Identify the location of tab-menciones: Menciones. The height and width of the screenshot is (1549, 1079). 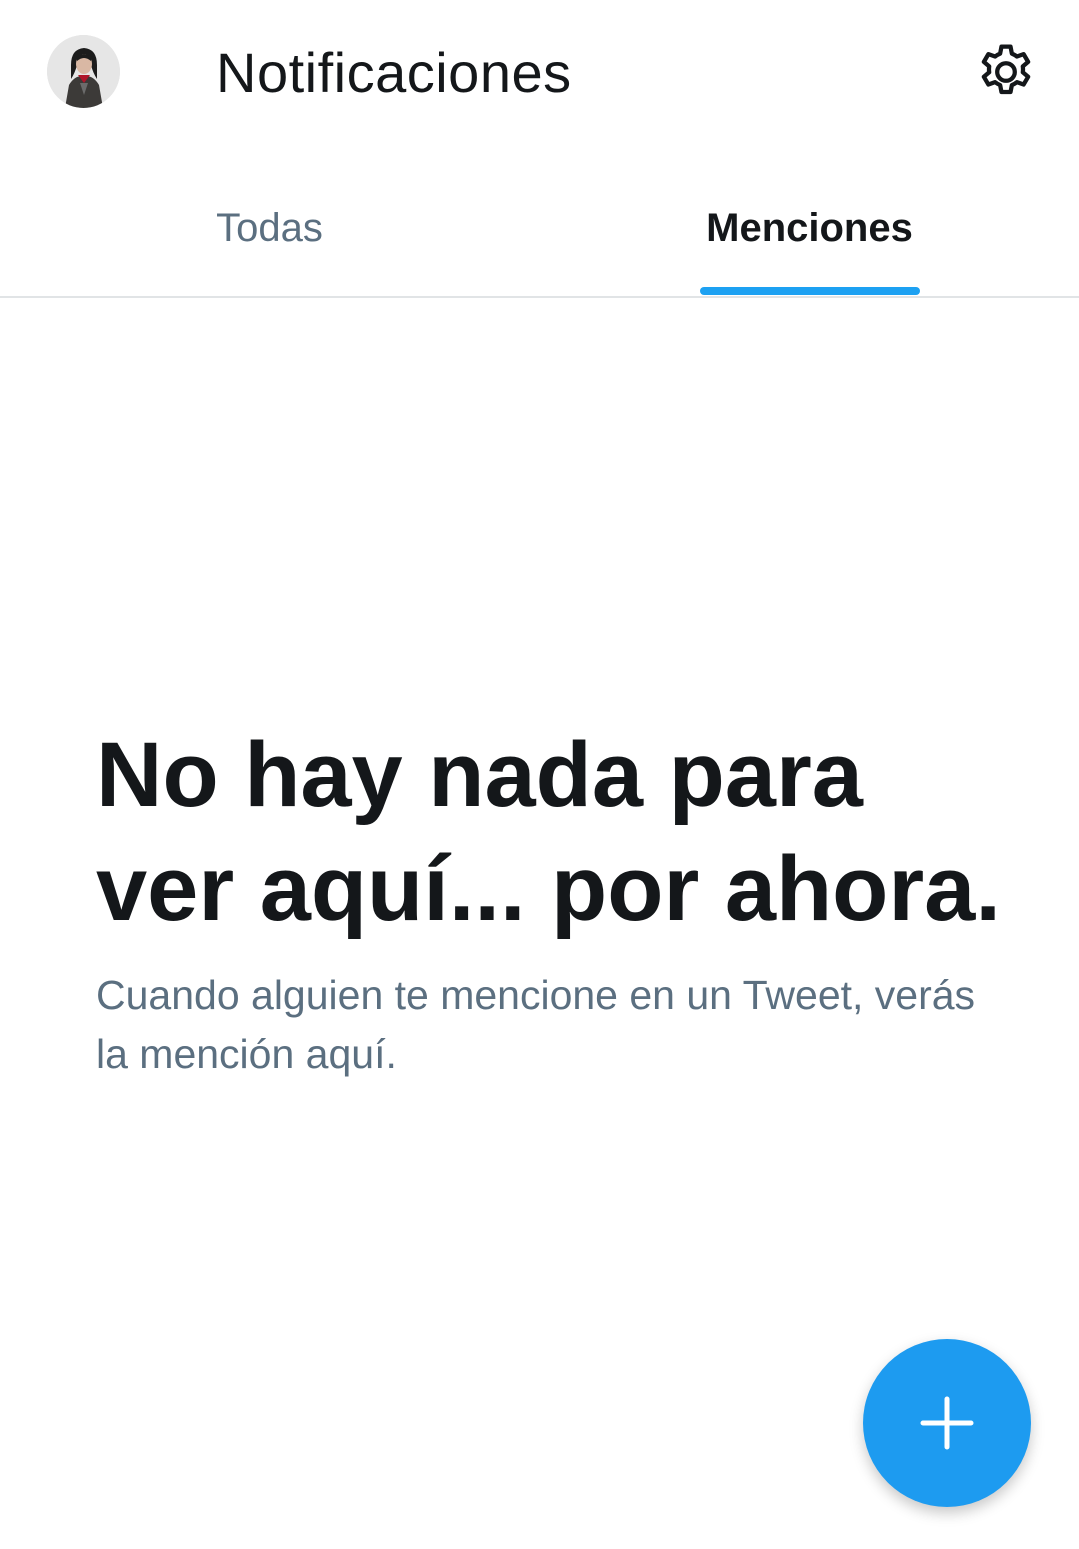
(809, 223).